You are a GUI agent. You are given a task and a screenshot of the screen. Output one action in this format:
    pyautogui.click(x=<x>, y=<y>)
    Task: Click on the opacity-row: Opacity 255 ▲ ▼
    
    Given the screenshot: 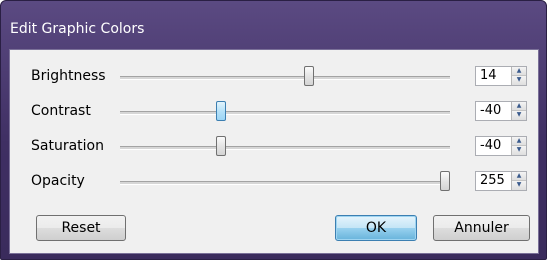 What is the action you would take?
    pyautogui.click(x=275, y=181)
    